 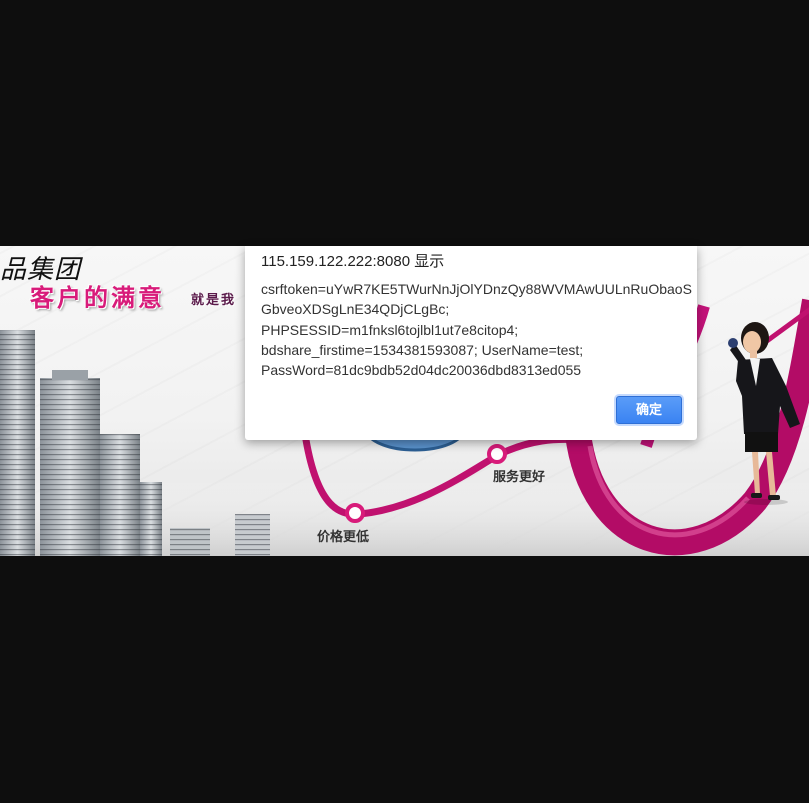 What do you see at coordinates (752, 342) in the screenshot?
I see `woman-face` at bounding box center [752, 342].